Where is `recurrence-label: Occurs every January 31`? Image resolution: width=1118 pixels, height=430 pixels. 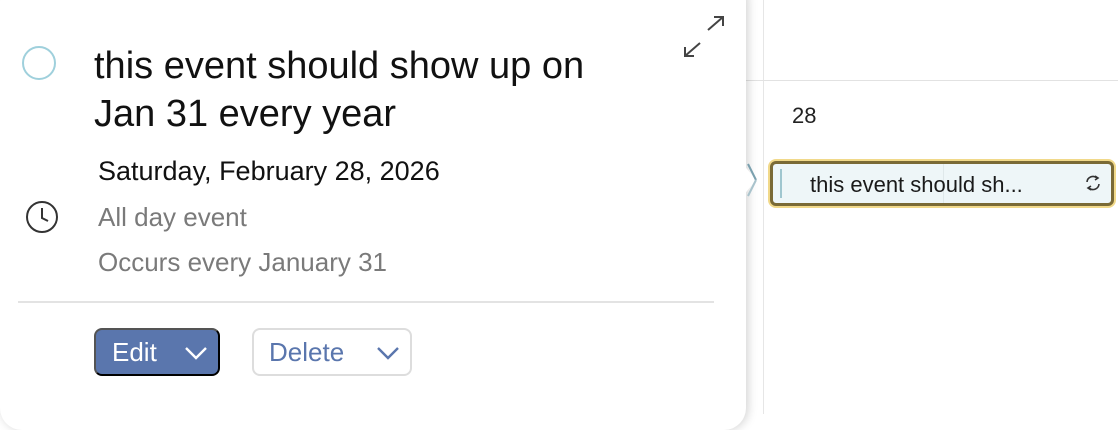 recurrence-label: Occurs every January 31 is located at coordinates (243, 262).